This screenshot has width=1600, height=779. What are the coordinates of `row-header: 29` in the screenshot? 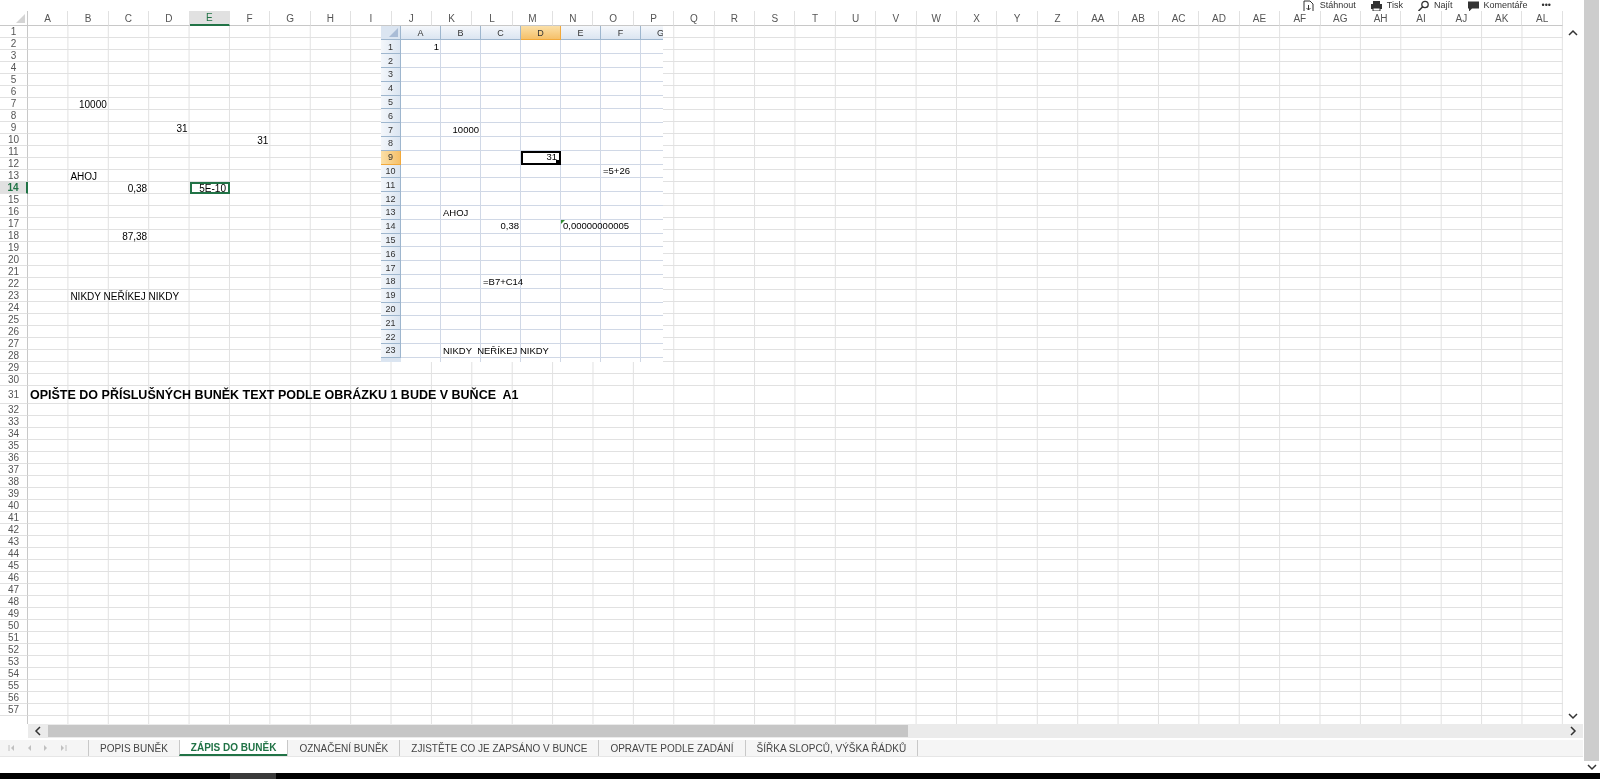 It's located at (14, 368).